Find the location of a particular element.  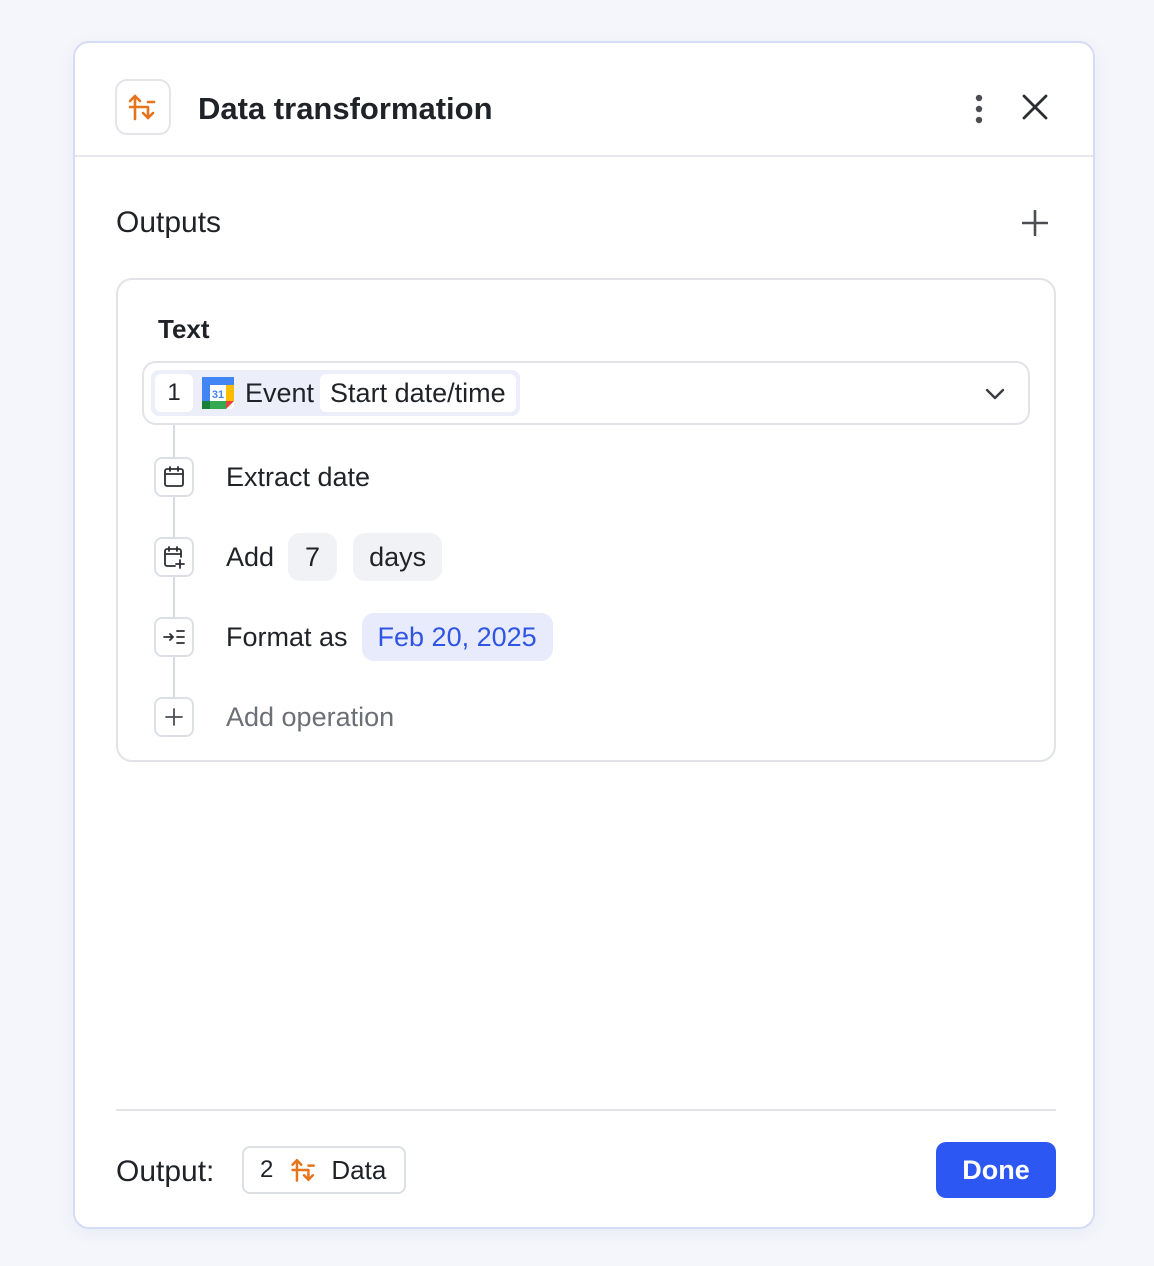

add-operation-row: Add operation is located at coordinates (274, 717).